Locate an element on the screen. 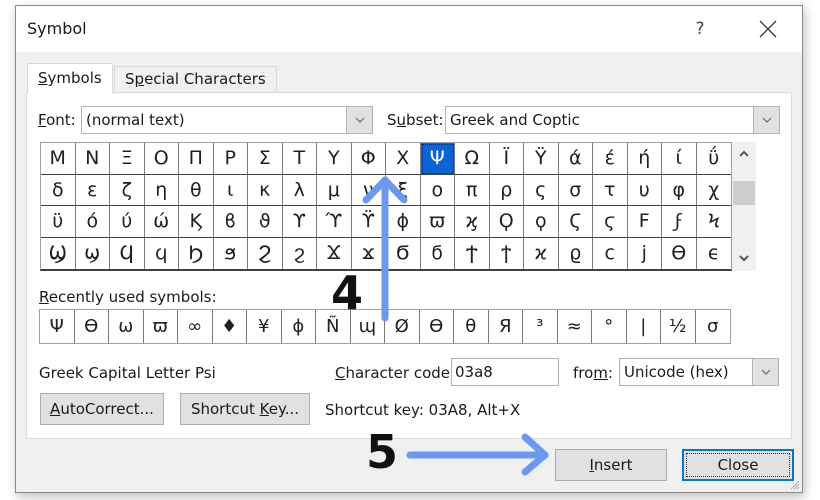 This screenshot has height=500, width=820. annotation-arrows is located at coordinates (455, 326).